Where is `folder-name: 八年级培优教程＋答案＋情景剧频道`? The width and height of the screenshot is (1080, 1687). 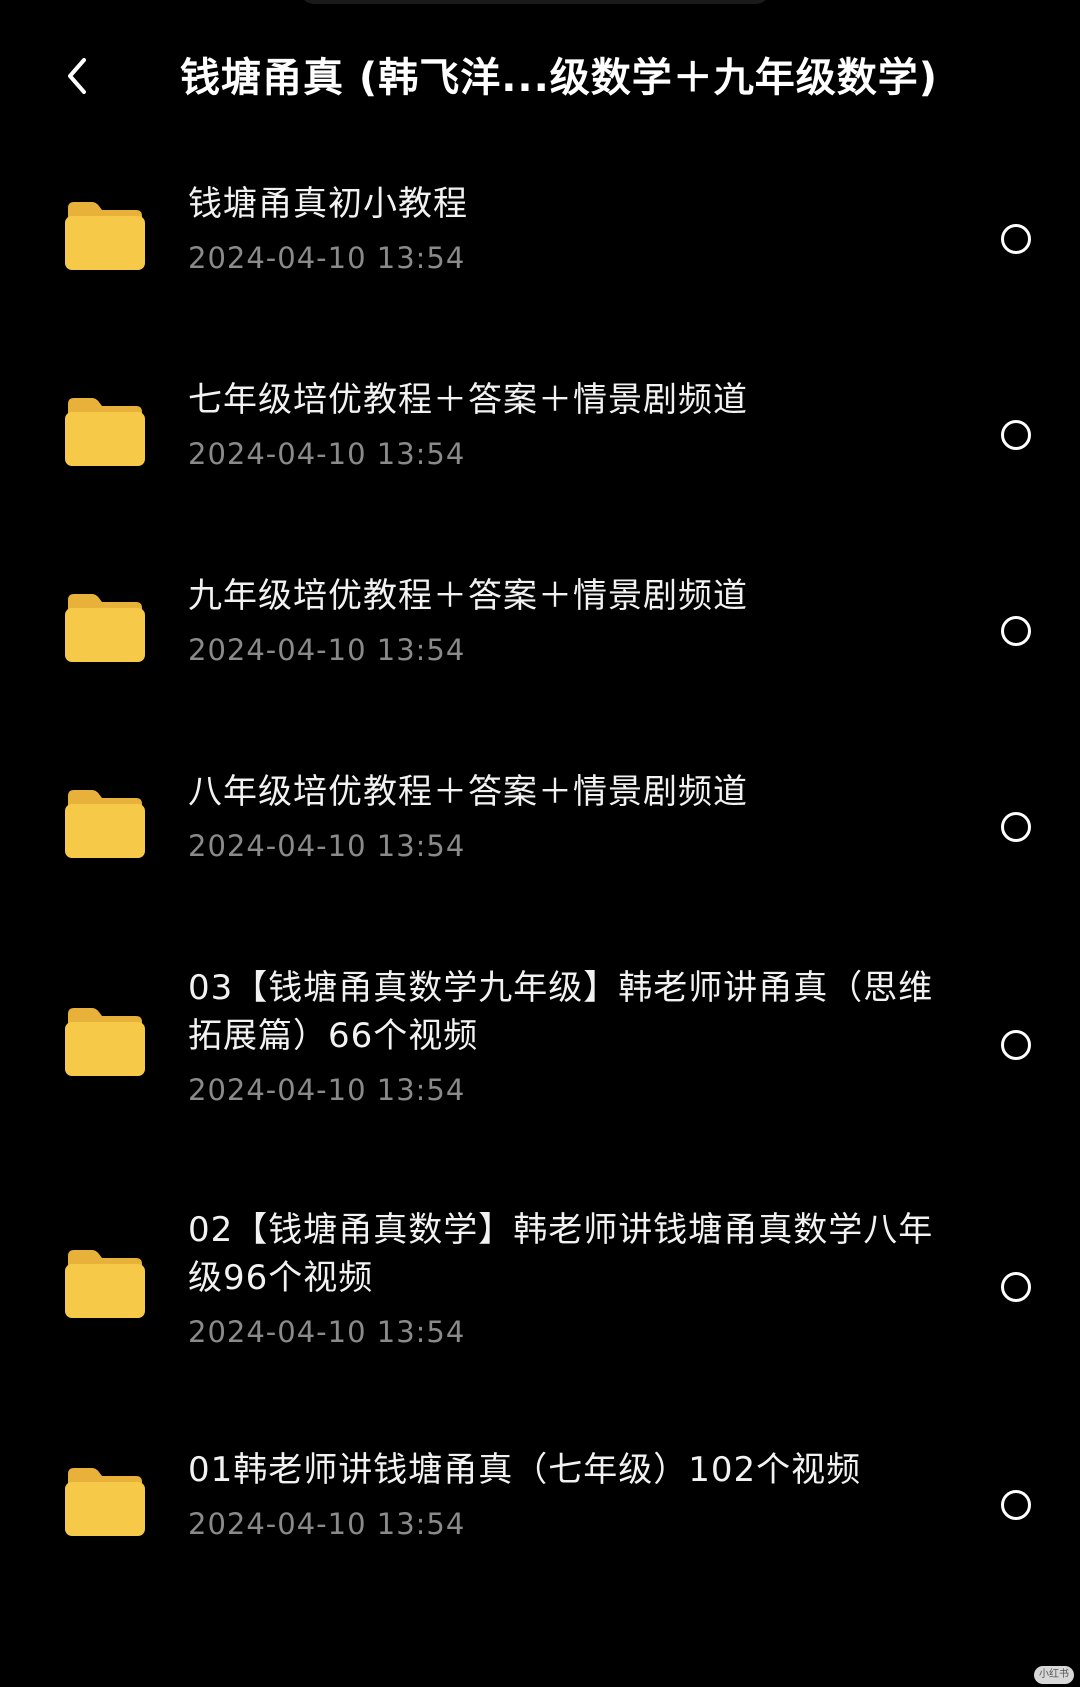
folder-name: 八年级培优教程＋答案＋情景剧频道 is located at coordinates (468, 792).